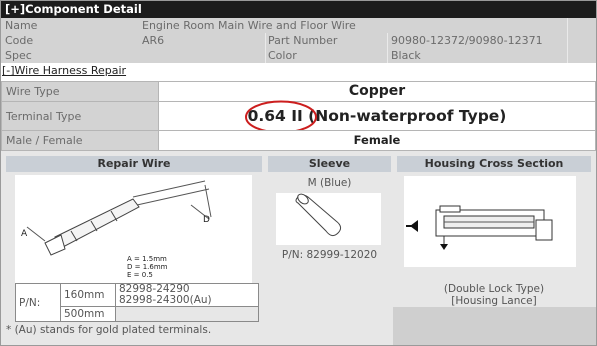 This screenshot has height=346, width=597. What do you see at coordinates (377, 140) in the screenshot?
I see `male-female-value: Female` at bounding box center [377, 140].